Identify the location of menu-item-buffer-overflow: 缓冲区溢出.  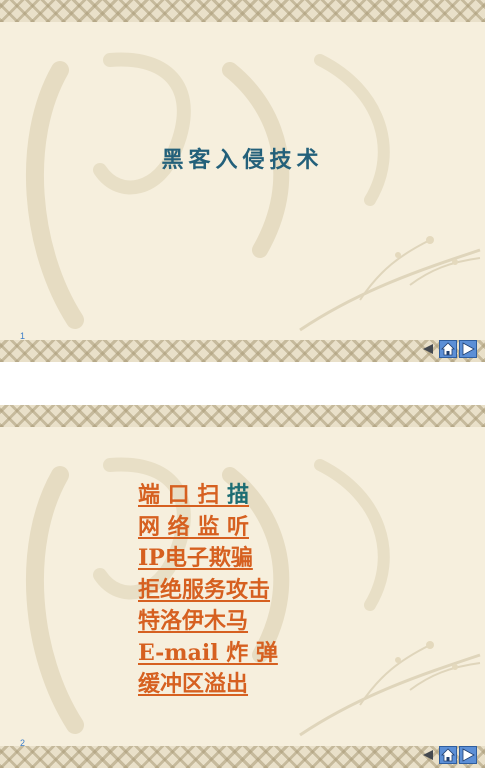
(208, 685).